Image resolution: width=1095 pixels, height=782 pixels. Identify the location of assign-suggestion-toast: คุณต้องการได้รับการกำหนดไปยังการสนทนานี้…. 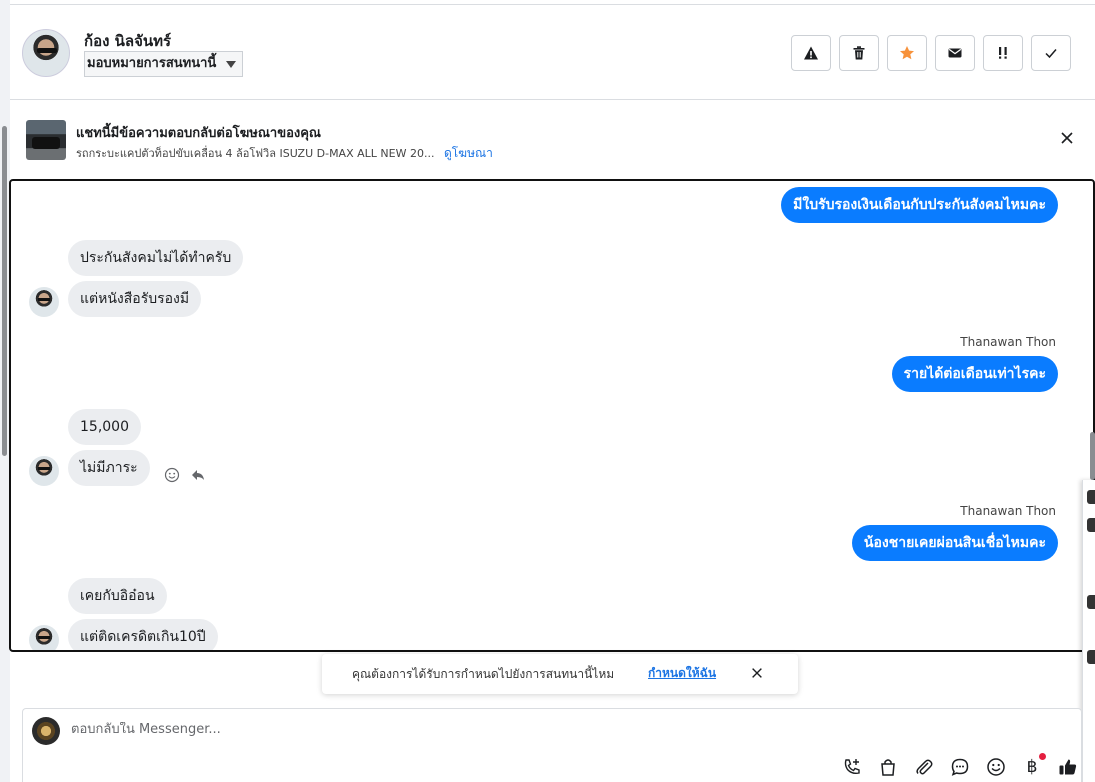
(560, 674).